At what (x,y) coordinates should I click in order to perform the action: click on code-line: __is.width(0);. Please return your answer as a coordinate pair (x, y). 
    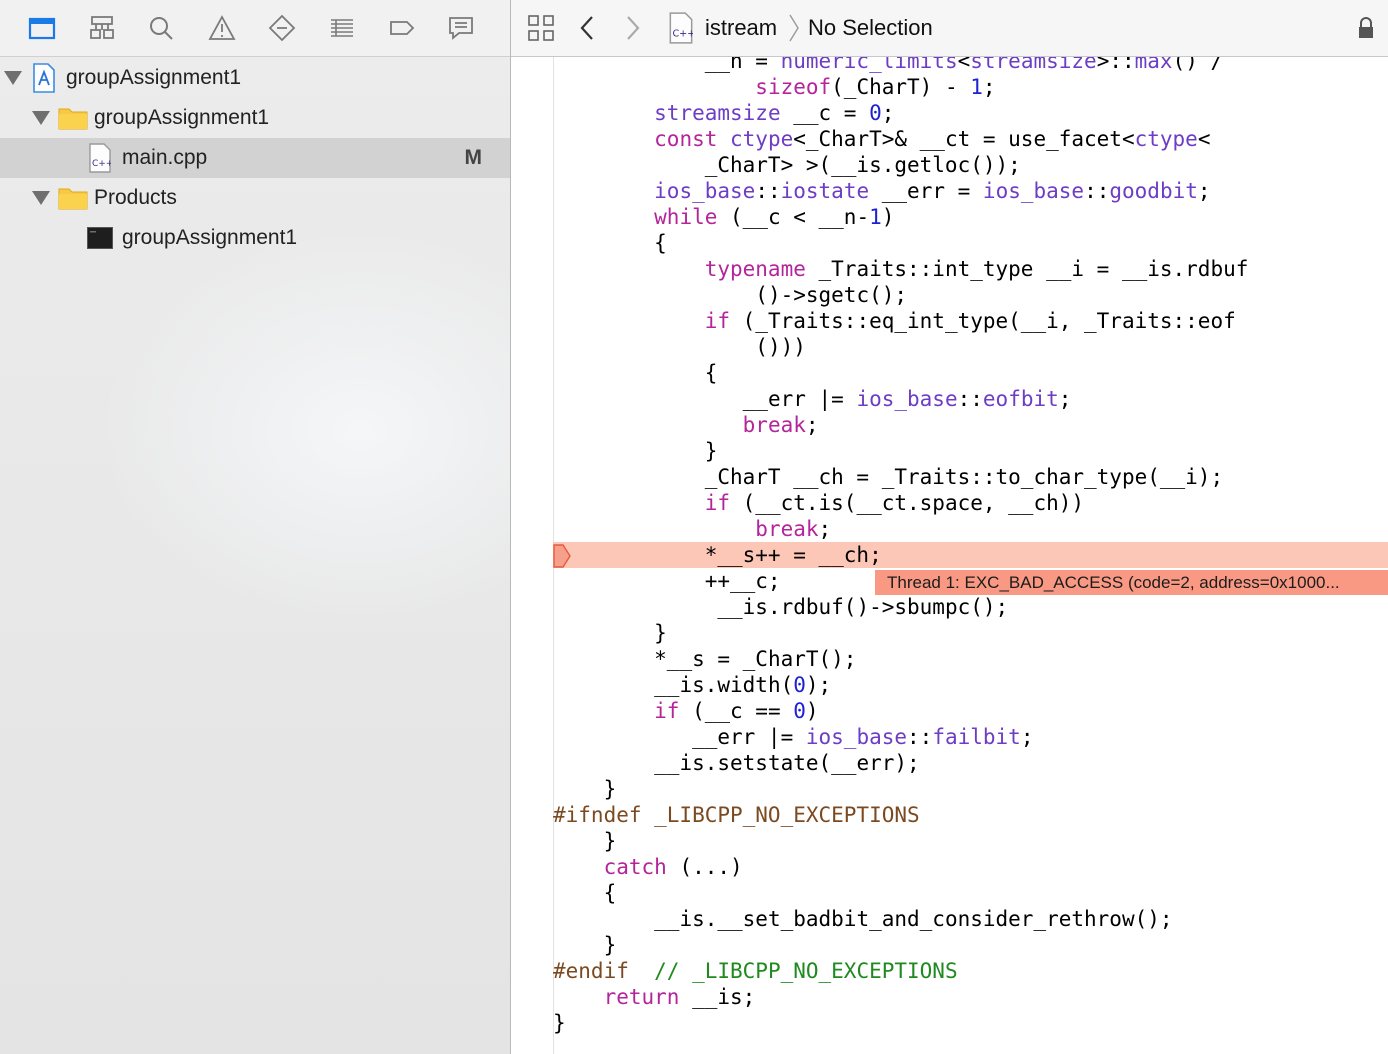
    Looking at the image, I should click on (970, 685).